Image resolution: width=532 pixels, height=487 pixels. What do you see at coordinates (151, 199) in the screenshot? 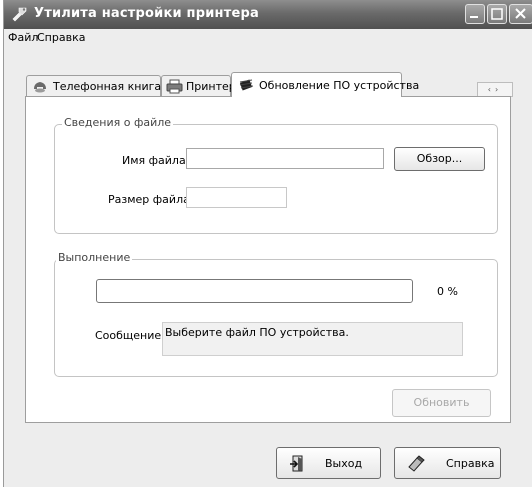
I see `file-size-label: Размер файла:` at bounding box center [151, 199].